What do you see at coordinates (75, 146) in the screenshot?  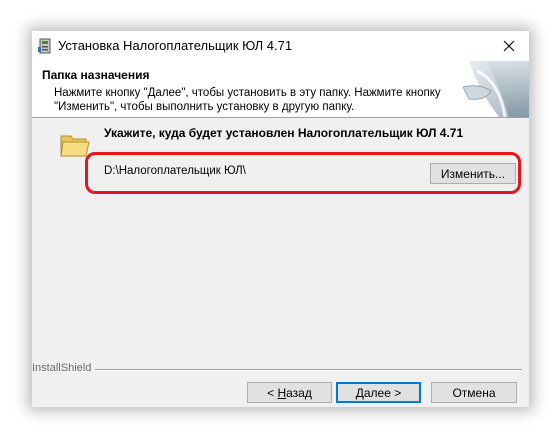 I see `folder-icon` at bounding box center [75, 146].